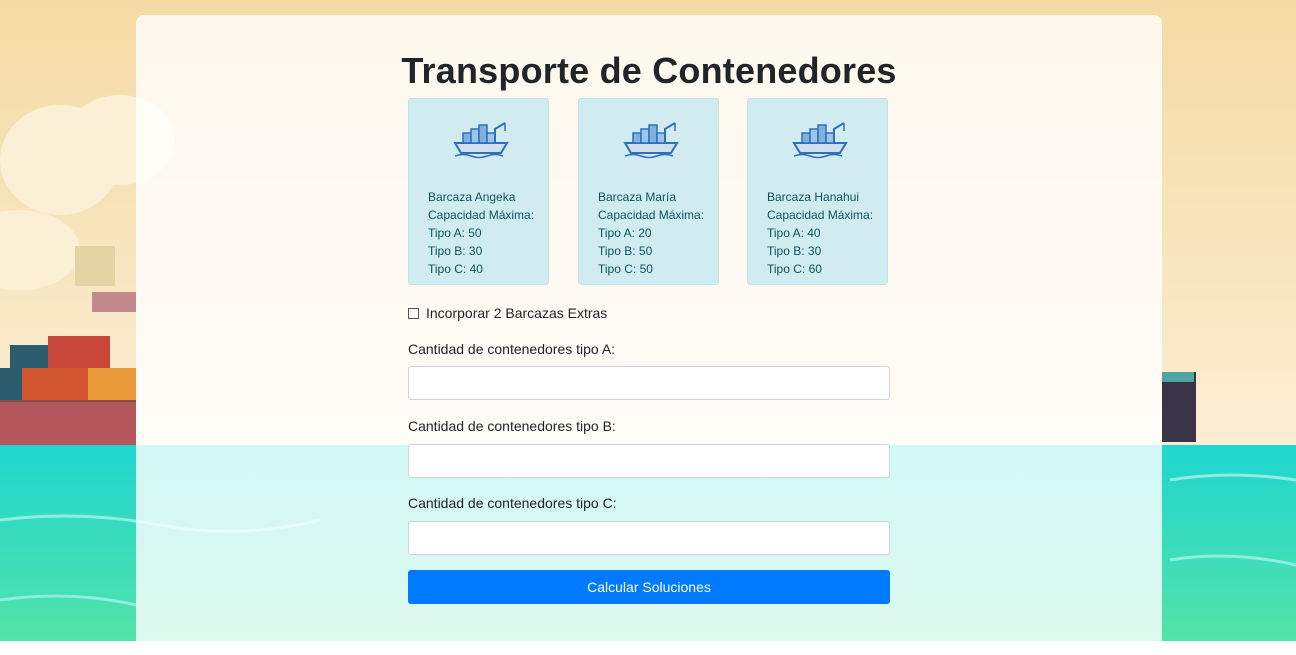 Image resolution: width=1296 pixels, height=655 pixels. I want to click on barge-name: Barcaza María, so click(637, 197).